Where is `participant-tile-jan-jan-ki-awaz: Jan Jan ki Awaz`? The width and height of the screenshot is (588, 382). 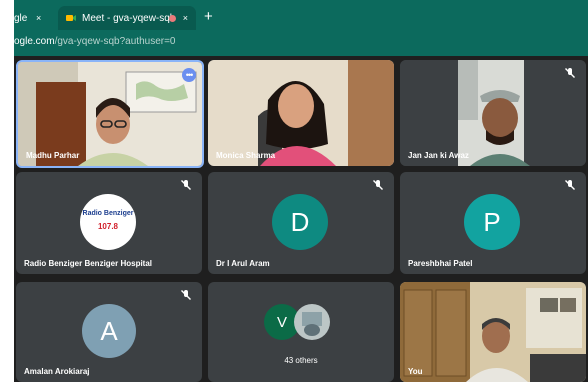
participant-tile-jan-jan-ki-awaz: Jan Jan ki Awaz is located at coordinates (493, 113).